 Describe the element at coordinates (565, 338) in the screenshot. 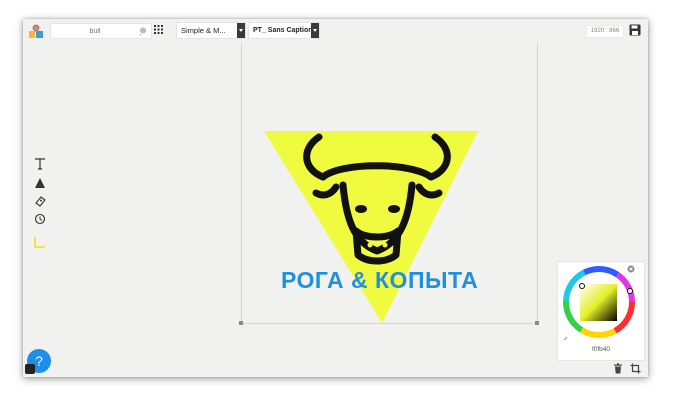

I see `eyedropper-icon` at that location.